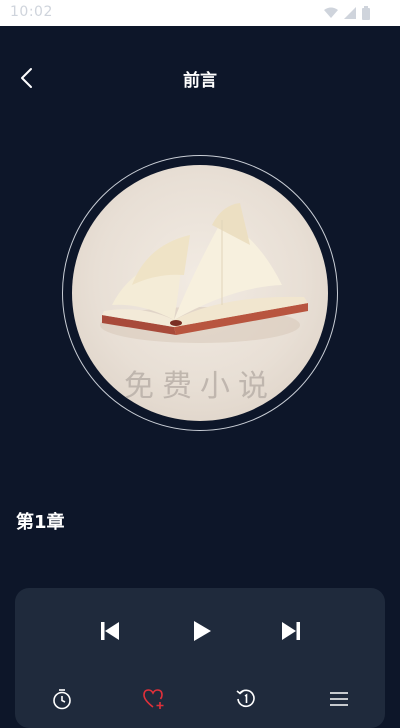  I want to click on timer-button, so click(62, 699).